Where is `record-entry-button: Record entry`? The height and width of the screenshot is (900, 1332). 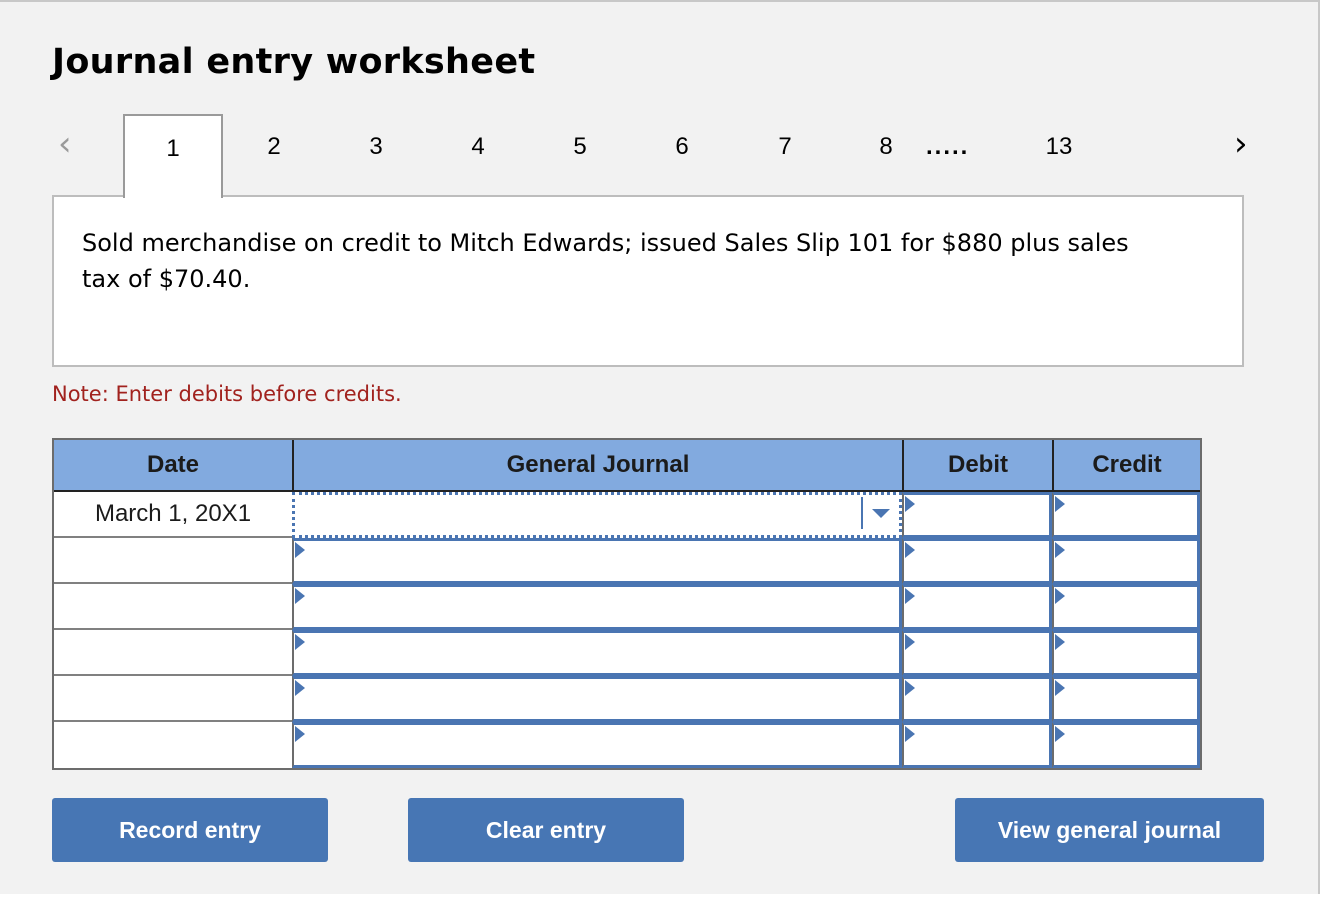
record-entry-button: Record entry is located at coordinates (190, 830).